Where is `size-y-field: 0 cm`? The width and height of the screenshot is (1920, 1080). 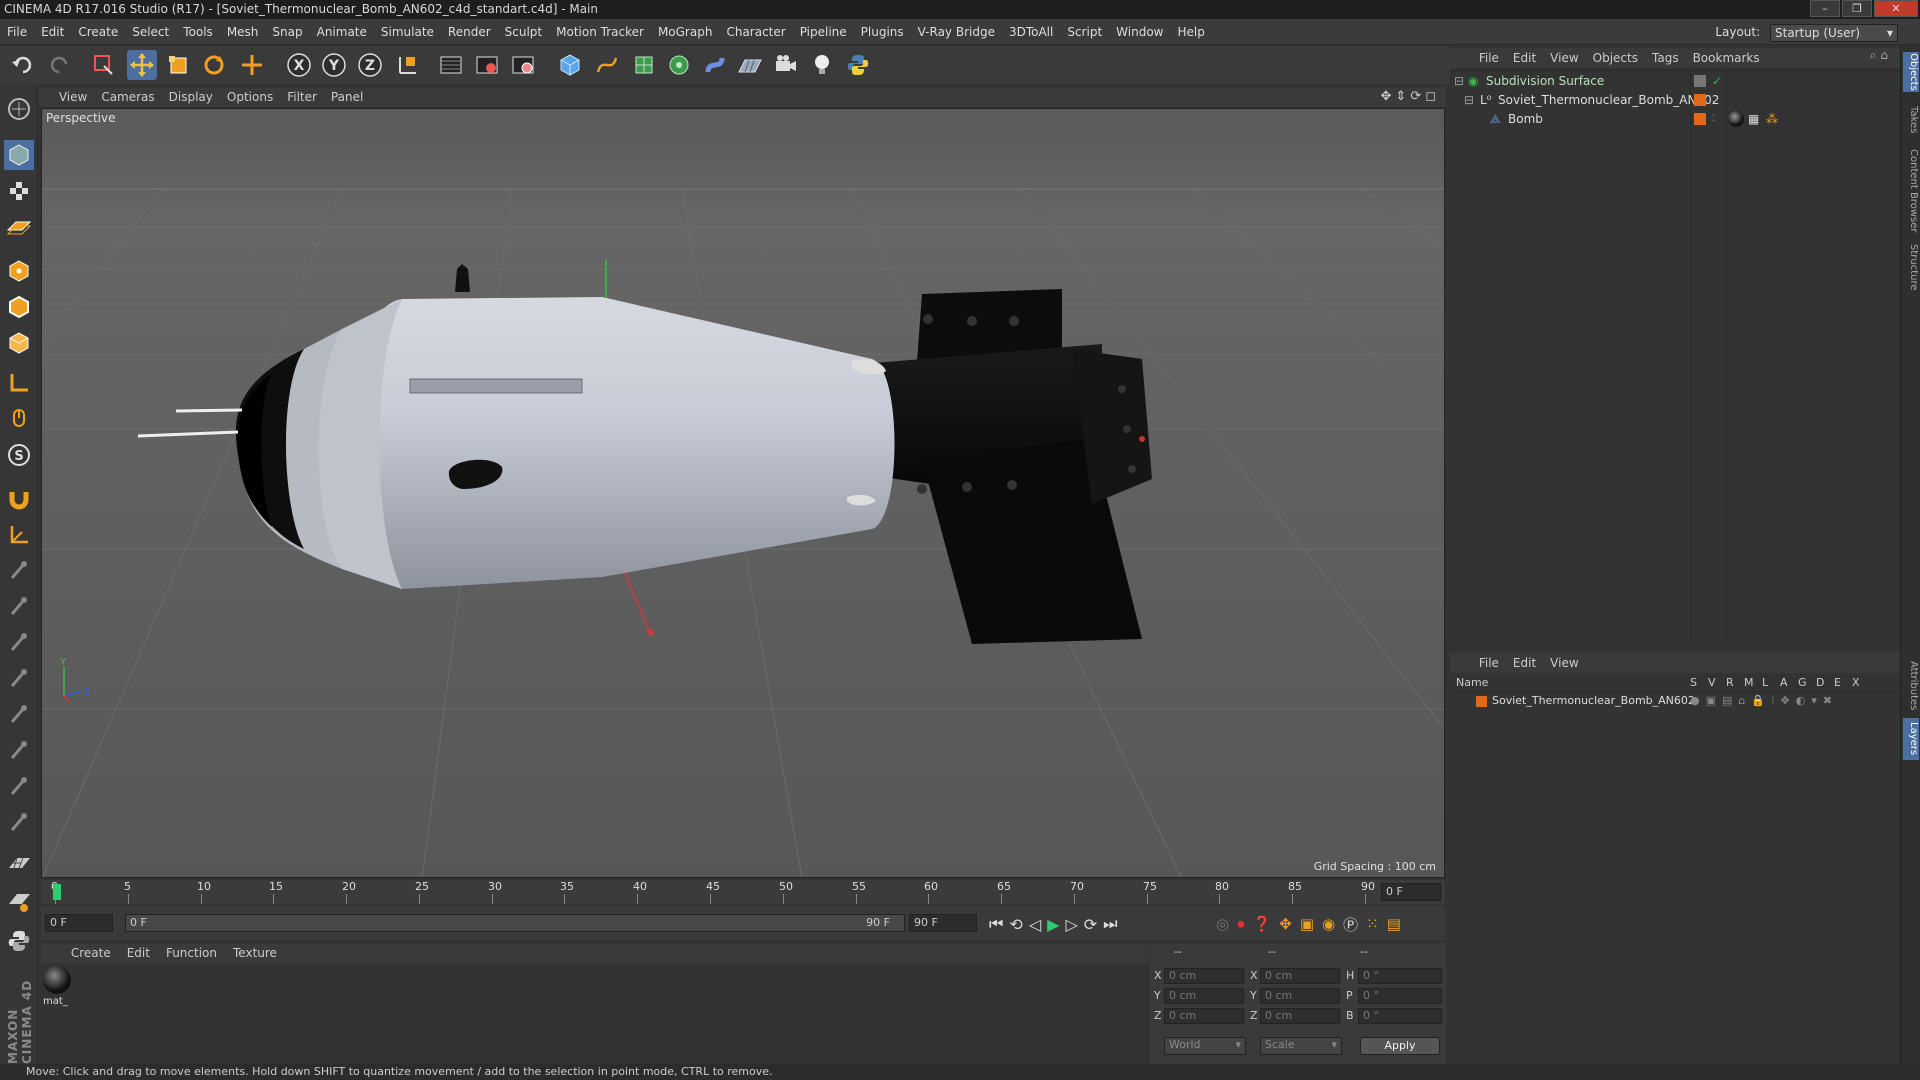 size-y-field: 0 cm is located at coordinates (1300, 996).